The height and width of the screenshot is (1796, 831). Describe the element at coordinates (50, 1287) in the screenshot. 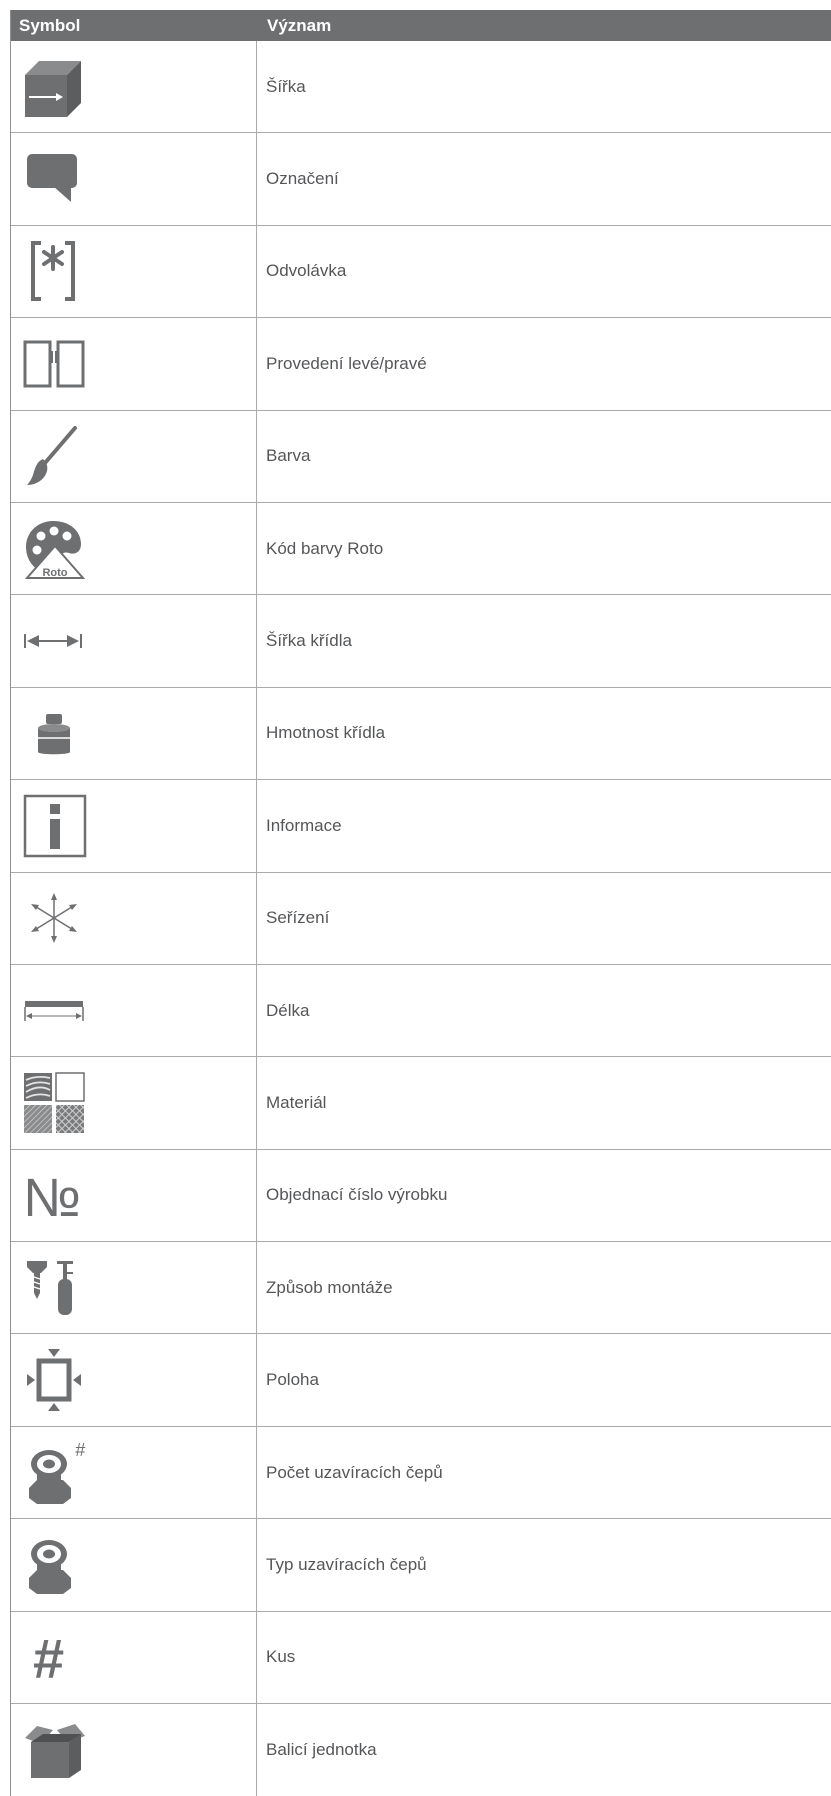

I see `screw-mount-icon` at that location.